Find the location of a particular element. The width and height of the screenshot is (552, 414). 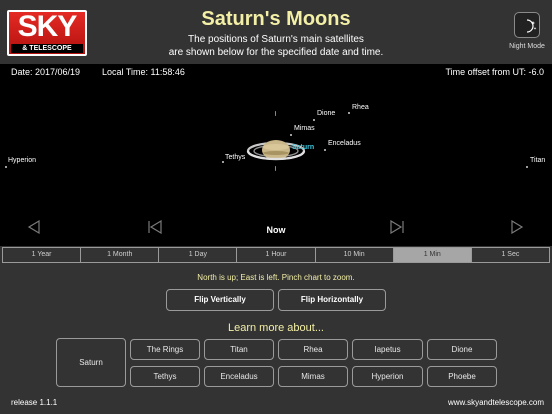

page-title: Saturn's Moons is located at coordinates (276, 19).